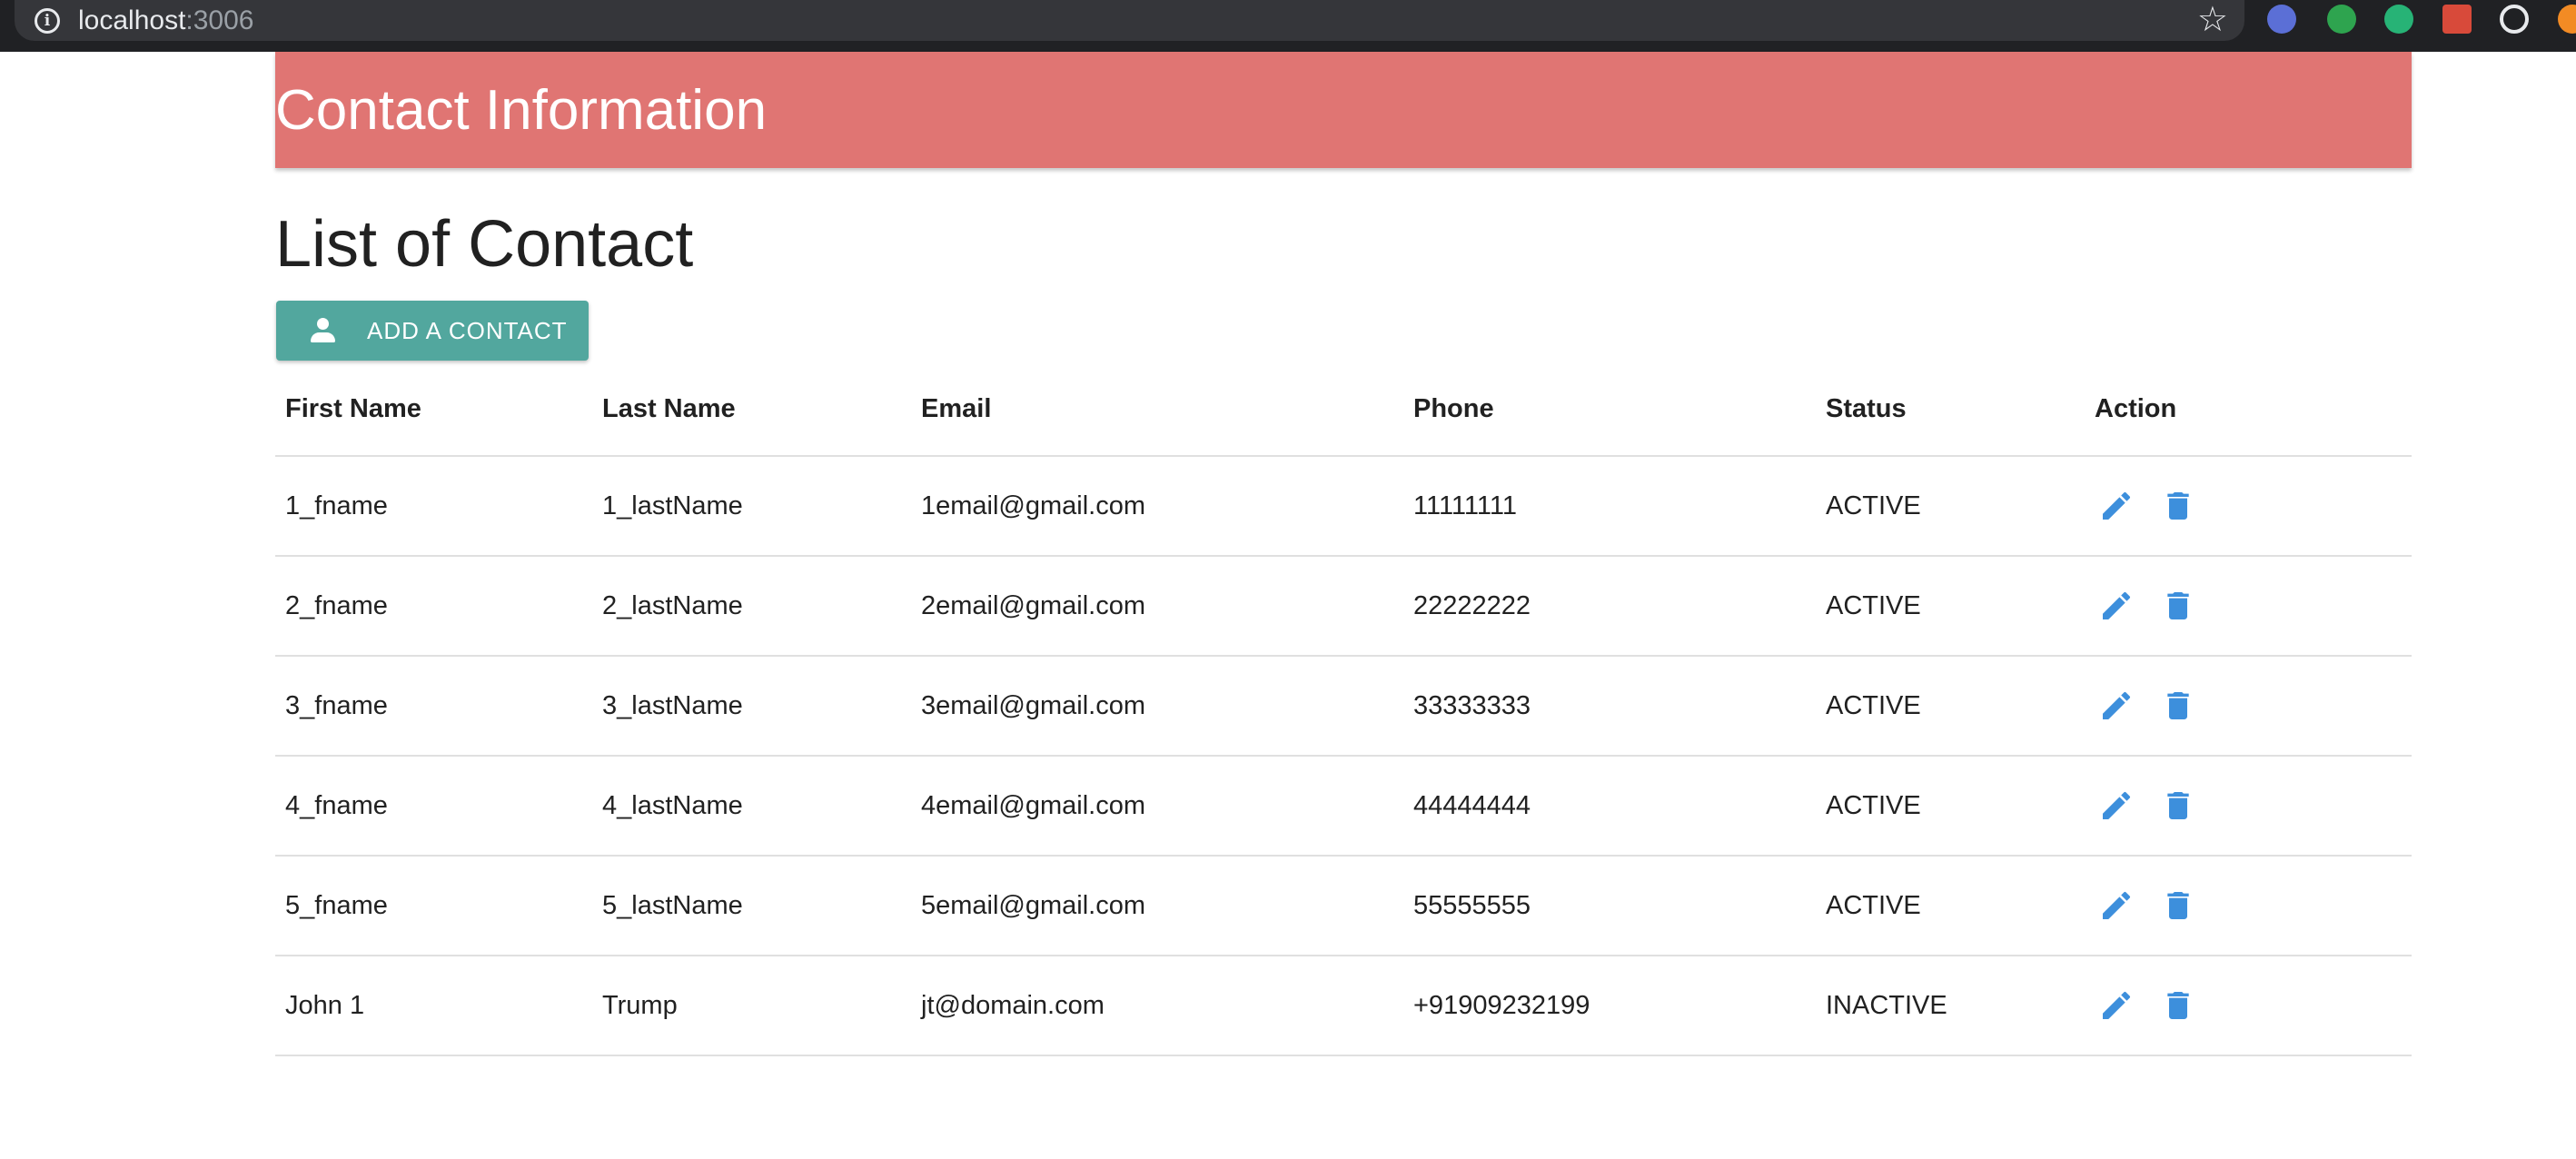 Image resolution: width=2576 pixels, height=1159 pixels. I want to click on phone-cell: 55555555, so click(1609, 906).